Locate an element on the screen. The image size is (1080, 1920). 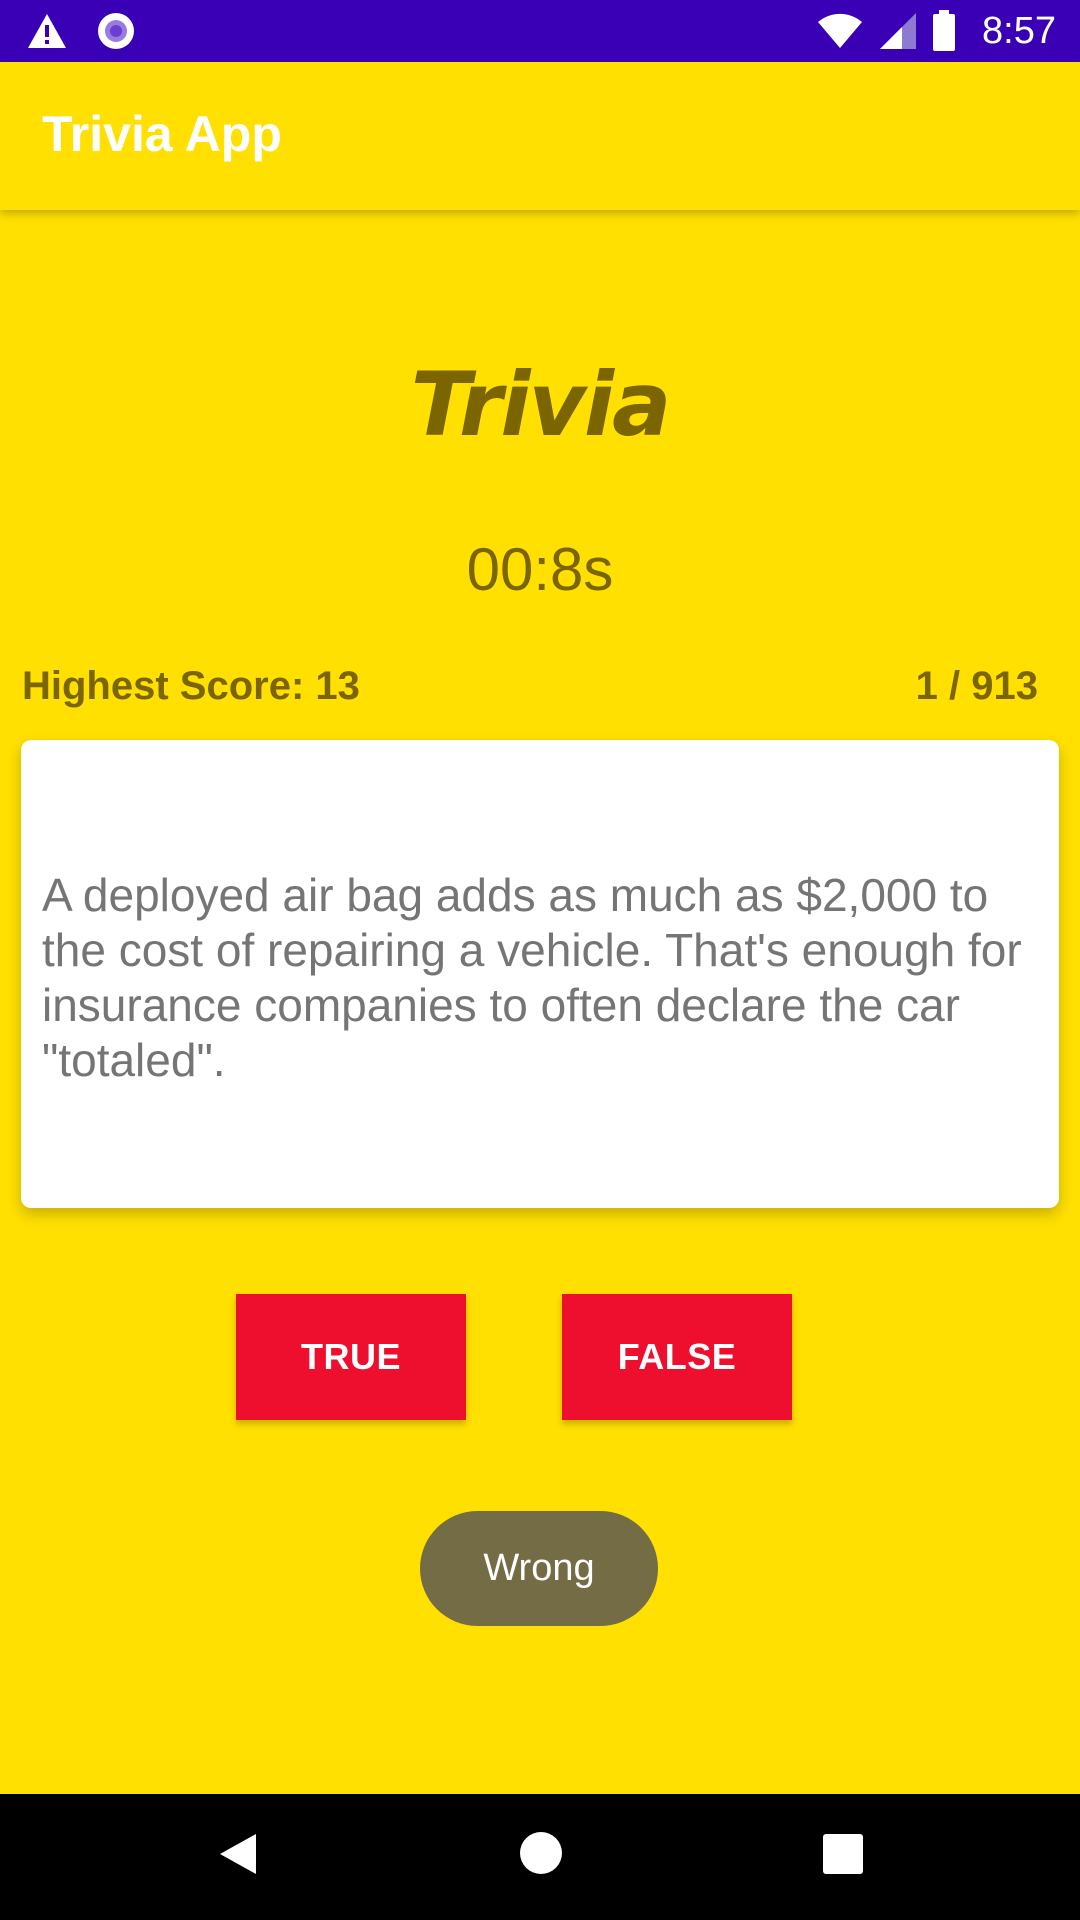
question-progress: 1 / 913 is located at coordinates (976, 686).